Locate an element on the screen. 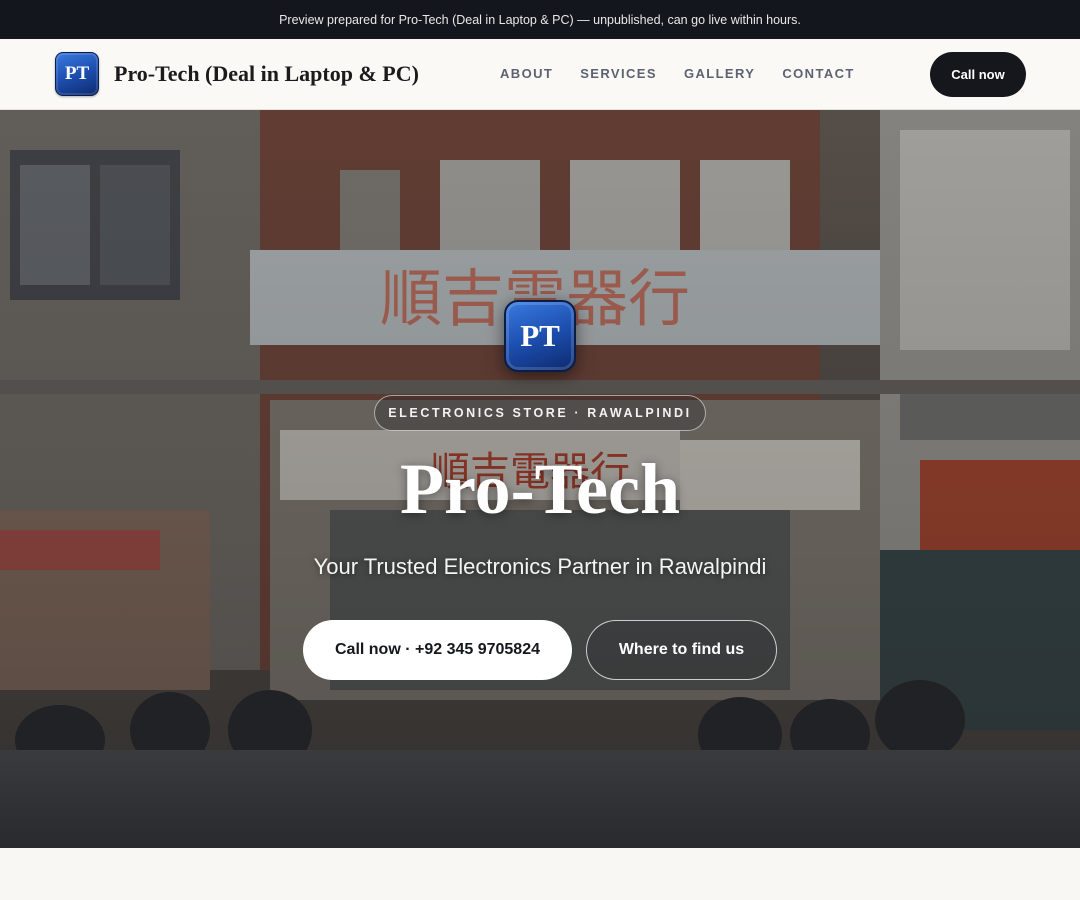 The height and width of the screenshot is (900, 1080). brand-name: Pro-Tech (Deal in Laptop & PC) is located at coordinates (266, 74).